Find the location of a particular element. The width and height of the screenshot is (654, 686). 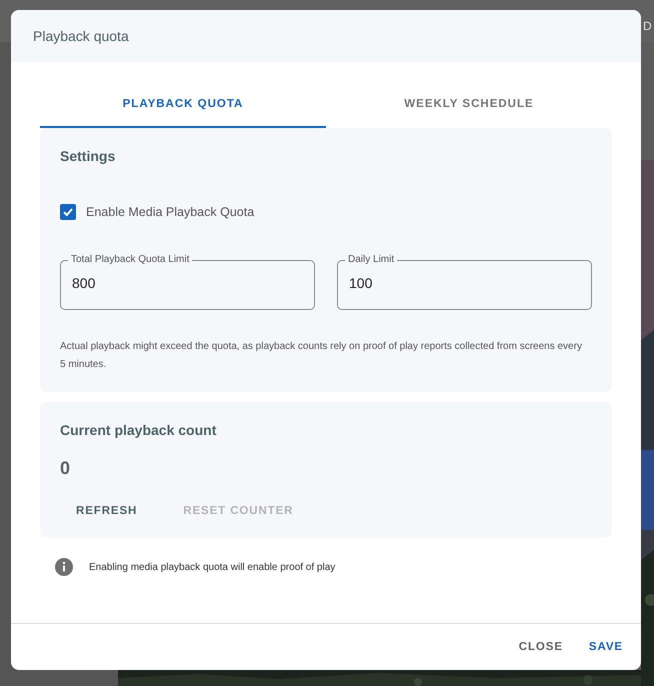

count-value: 0 is located at coordinates (66, 468).